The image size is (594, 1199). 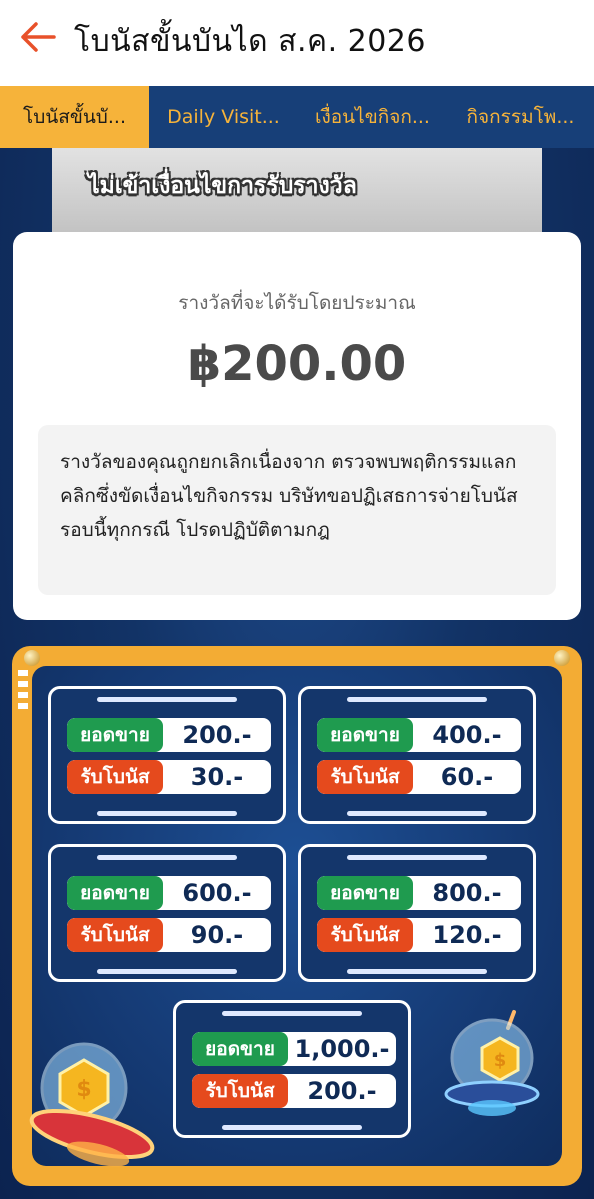 I want to click on tier-card: ยอดขาย 200.- รับโบนัส 30.-, so click(x=167, y=755).